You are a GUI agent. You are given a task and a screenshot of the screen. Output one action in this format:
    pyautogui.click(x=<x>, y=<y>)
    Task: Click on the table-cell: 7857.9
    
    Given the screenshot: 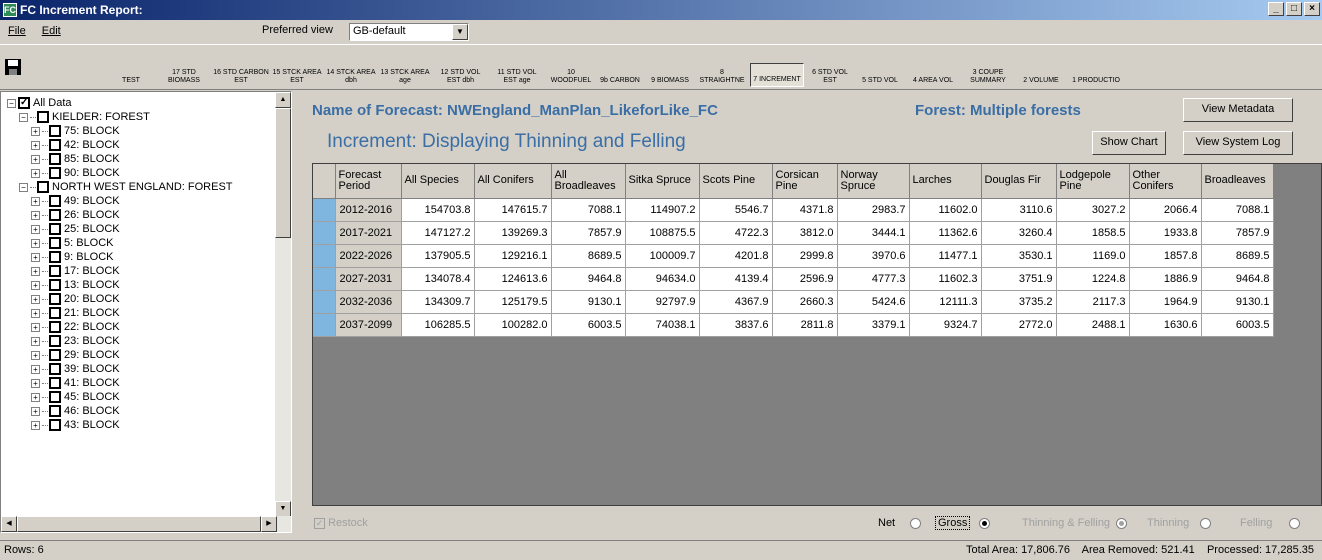 What is the action you would take?
    pyautogui.click(x=1237, y=233)
    